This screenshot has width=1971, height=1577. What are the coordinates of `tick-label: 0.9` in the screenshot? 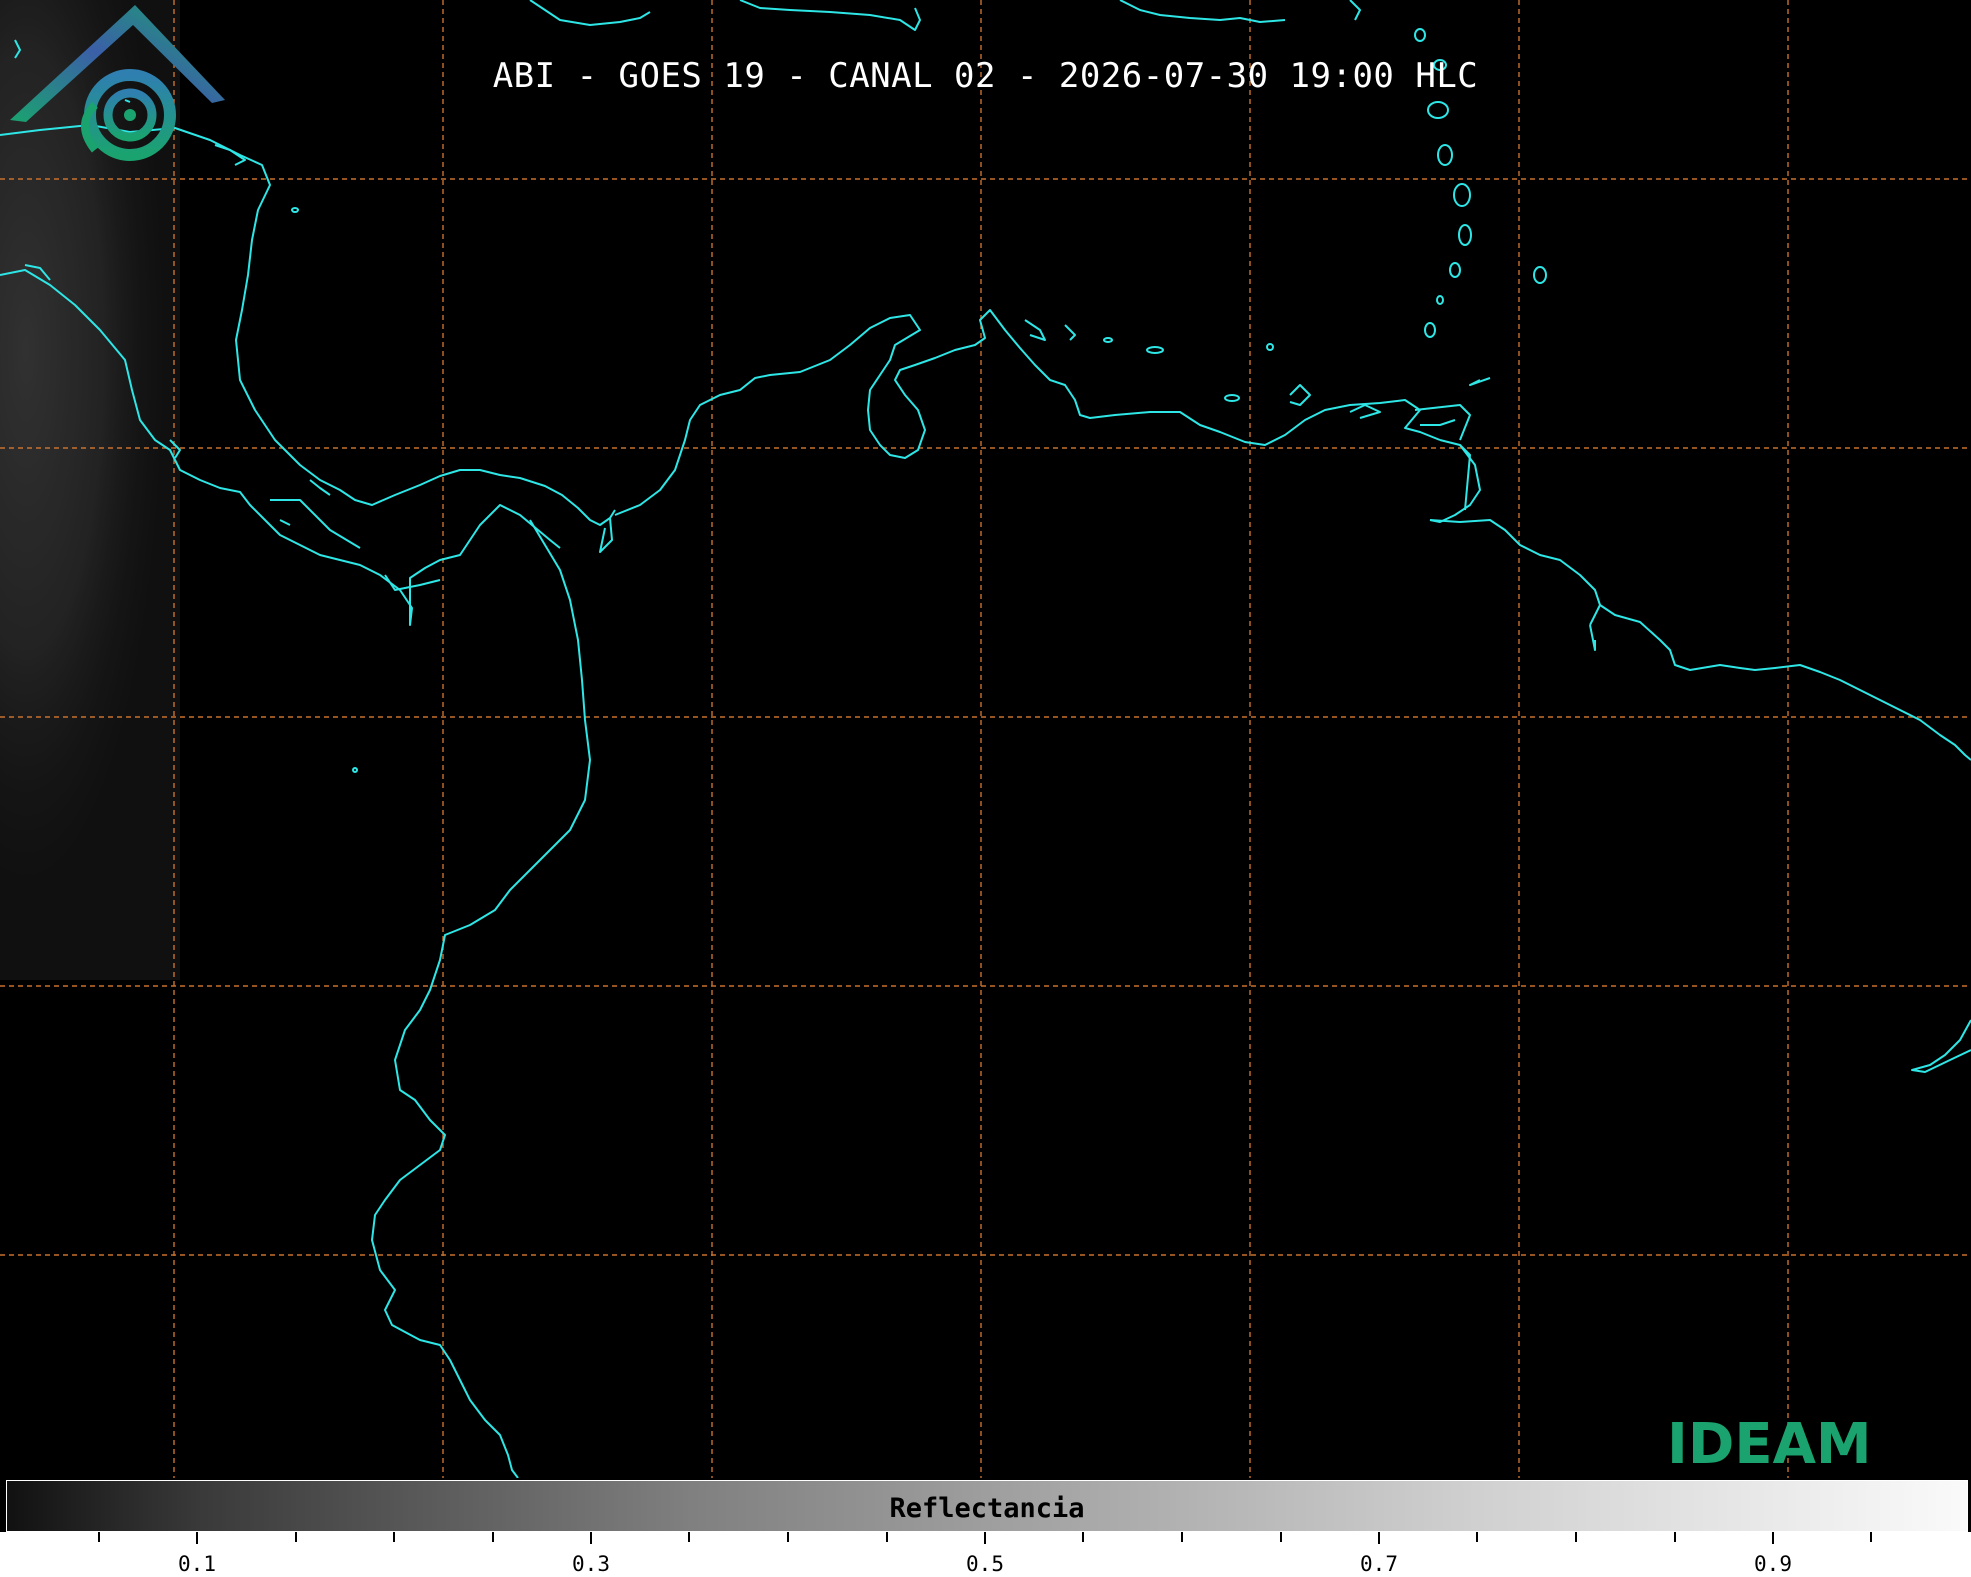 It's located at (1773, 1564).